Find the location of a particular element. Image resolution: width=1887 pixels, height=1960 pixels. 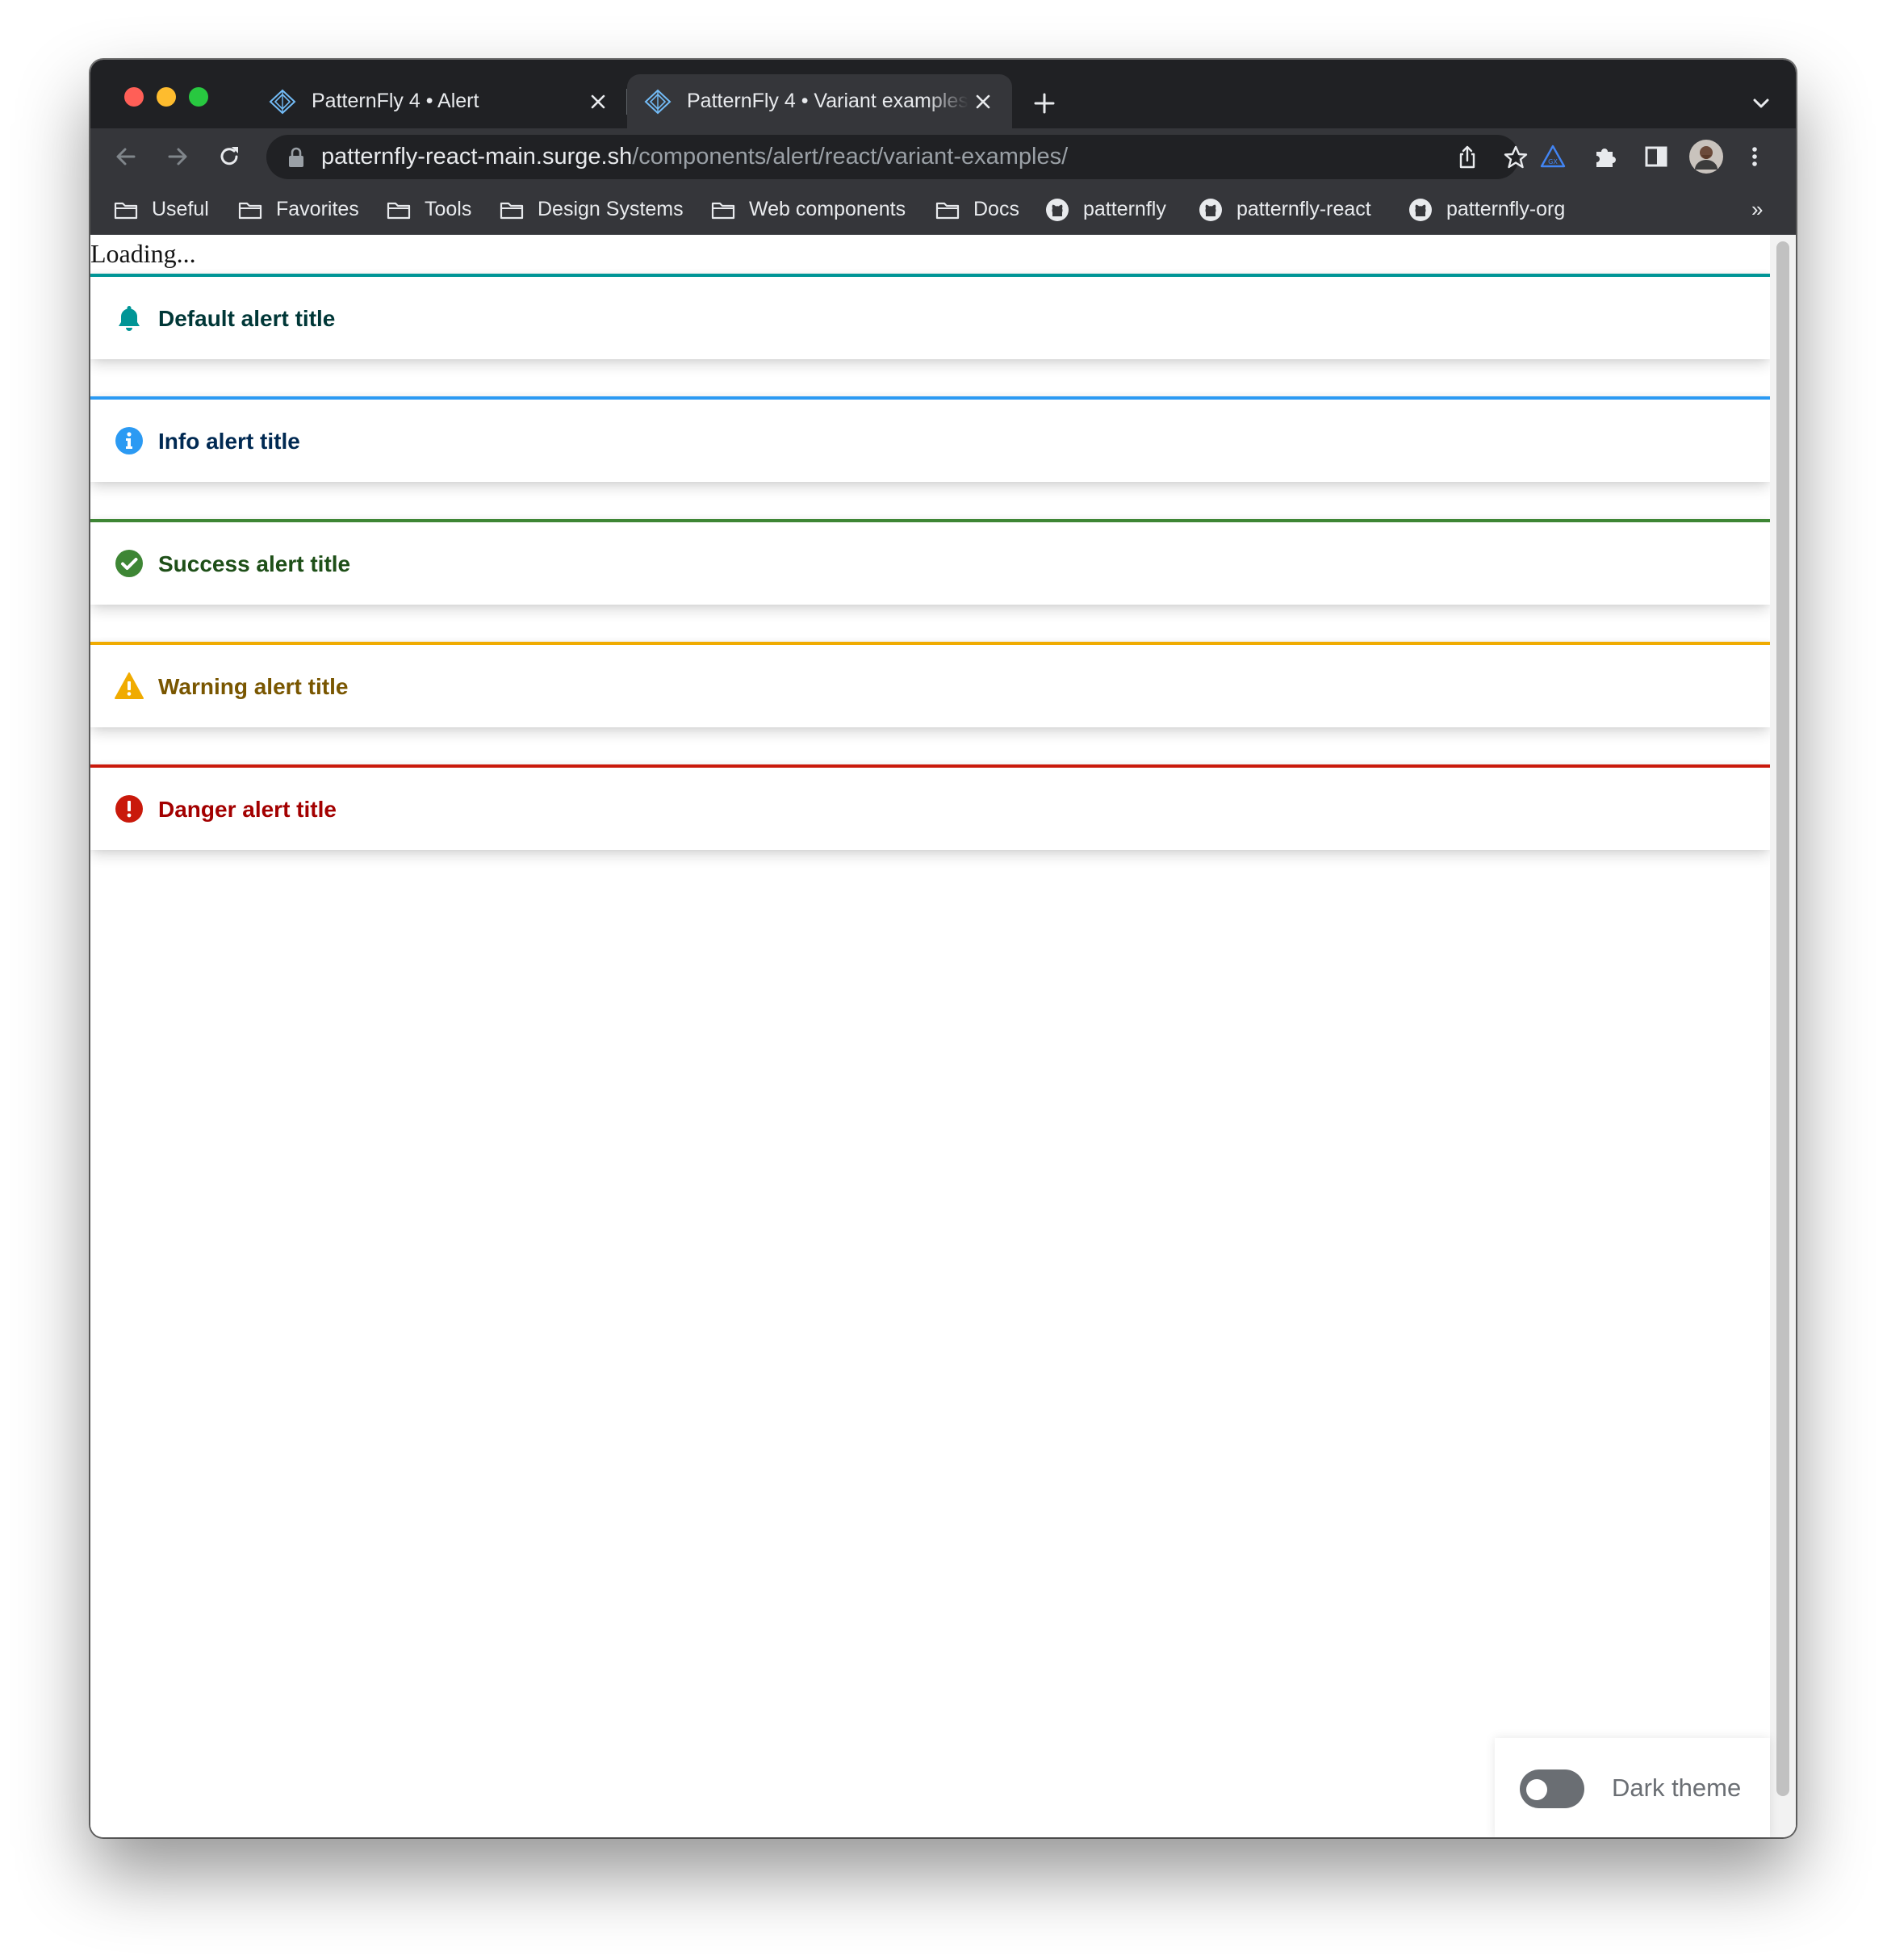

reload-icon is located at coordinates (229, 156).